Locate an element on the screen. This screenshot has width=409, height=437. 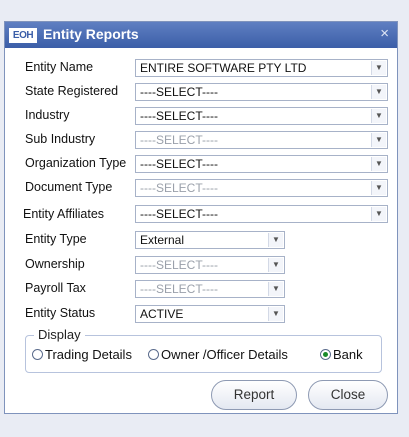
ownership-select: ----SELECT---- ▼ is located at coordinates (210, 265).